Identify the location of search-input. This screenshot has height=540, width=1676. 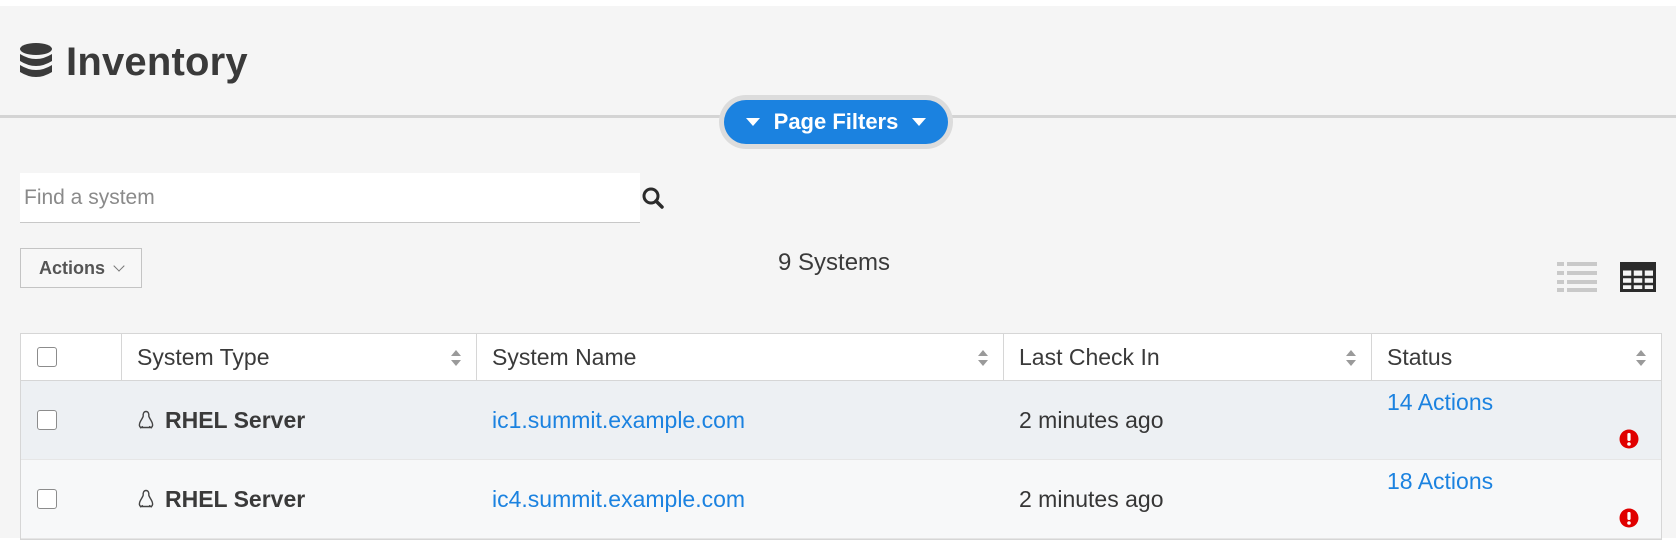
(330, 198).